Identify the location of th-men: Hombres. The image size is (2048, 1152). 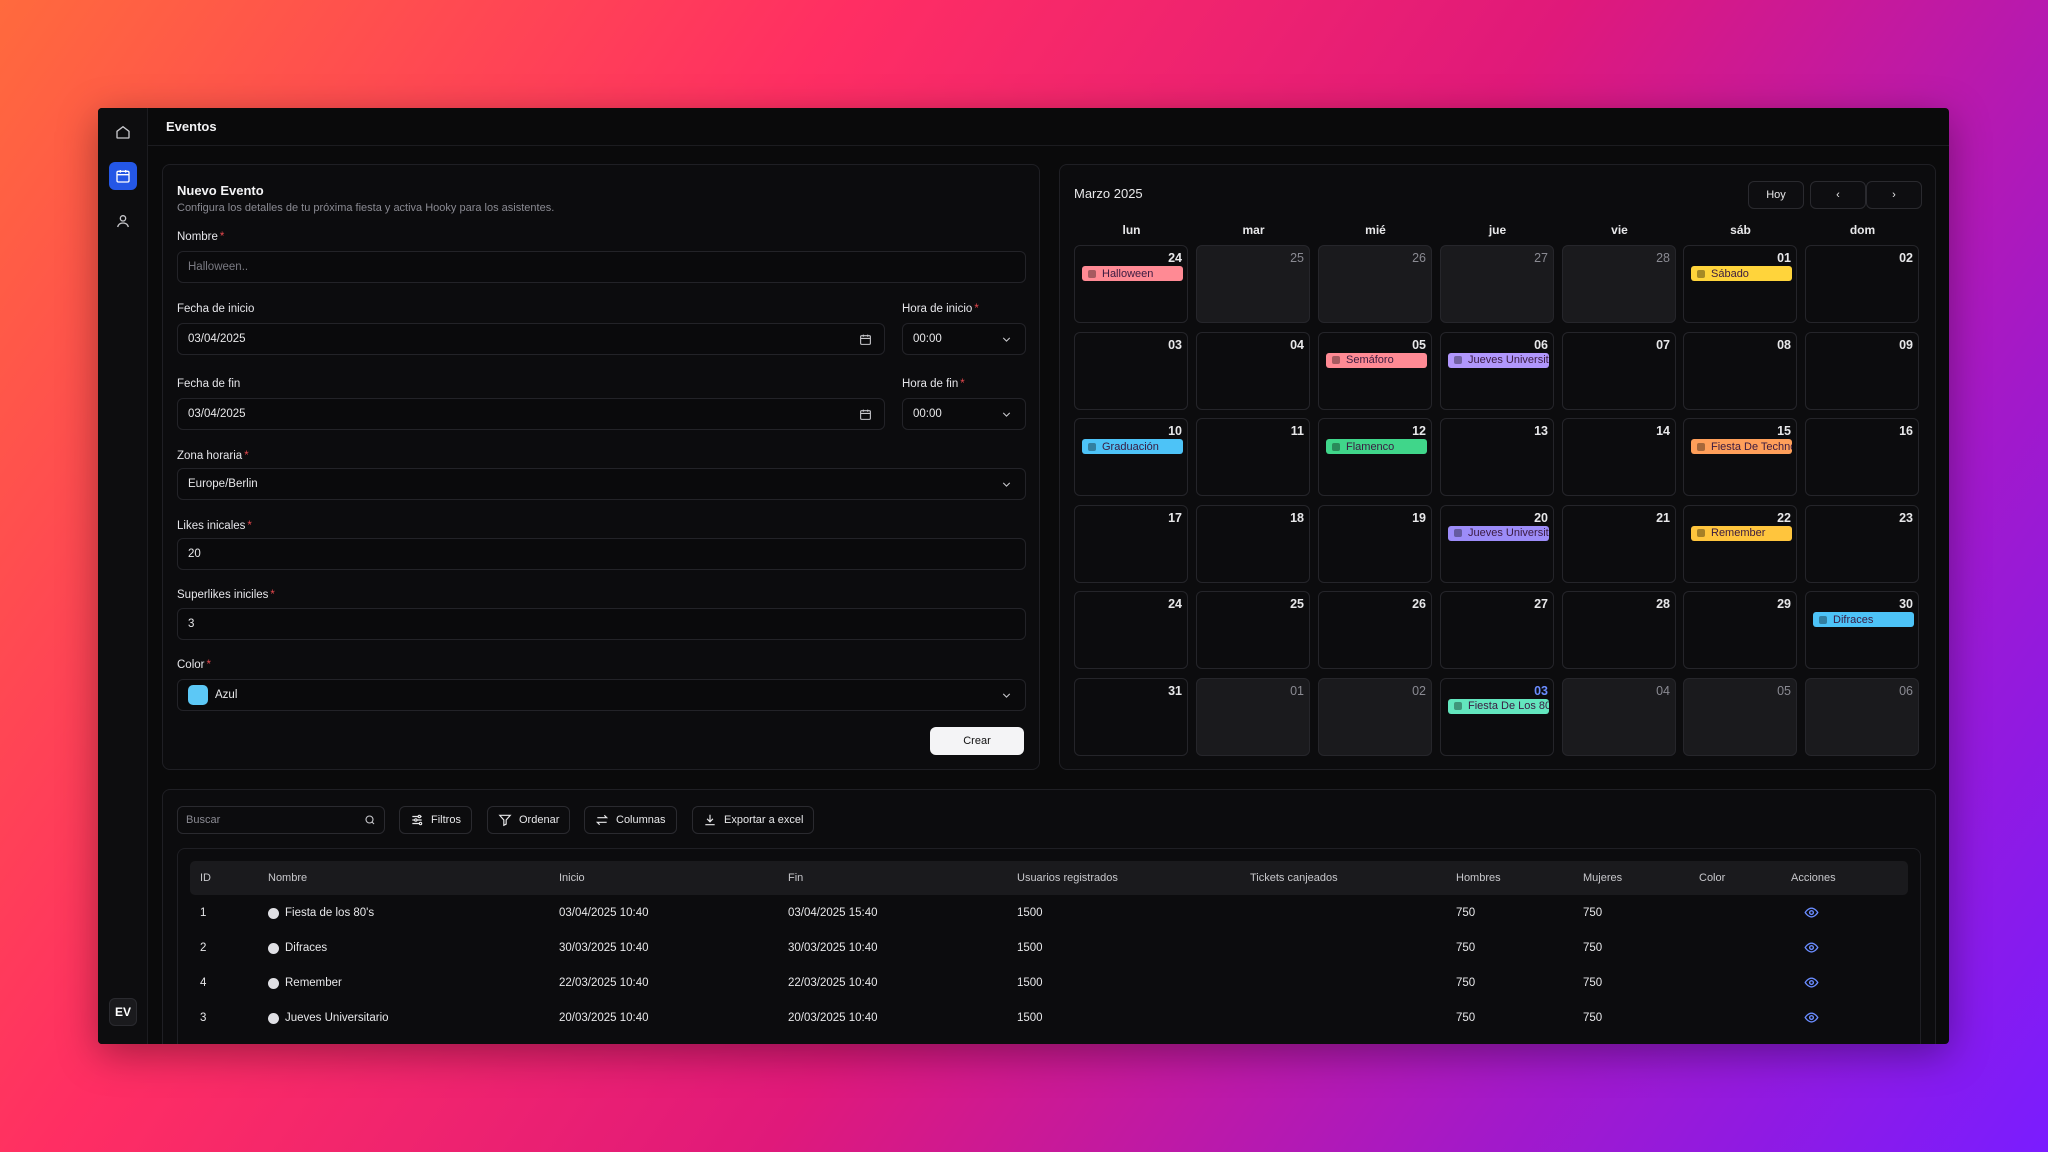
(1478, 878).